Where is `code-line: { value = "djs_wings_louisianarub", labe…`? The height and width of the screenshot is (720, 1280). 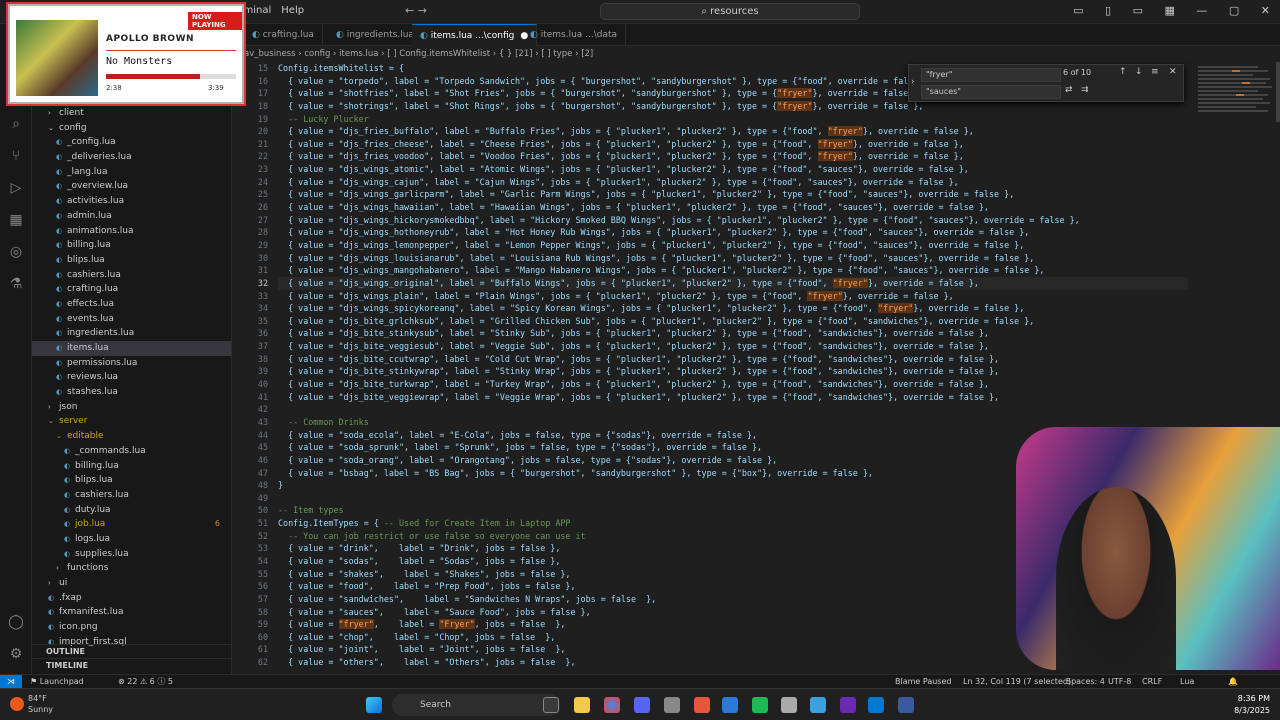 code-line: { value = "djs_wings_louisianarub", labe… is located at coordinates (733, 258).